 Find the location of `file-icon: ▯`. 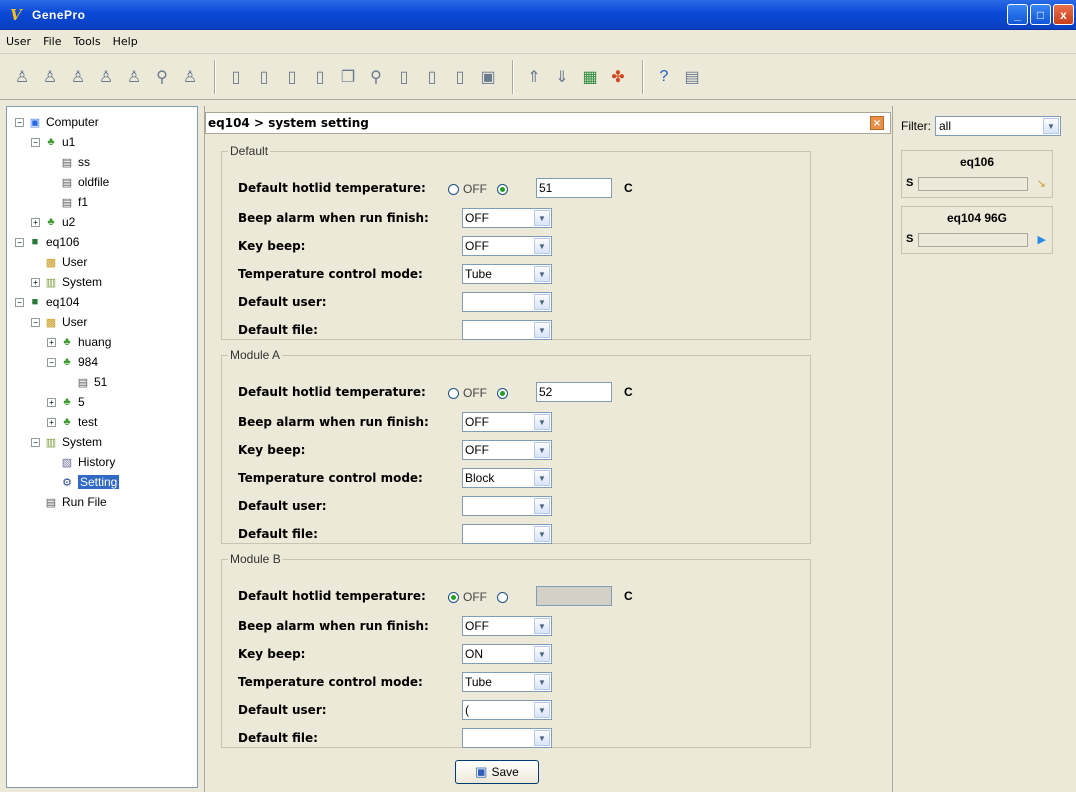

file-icon: ▯ is located at coordinates (292, 77).